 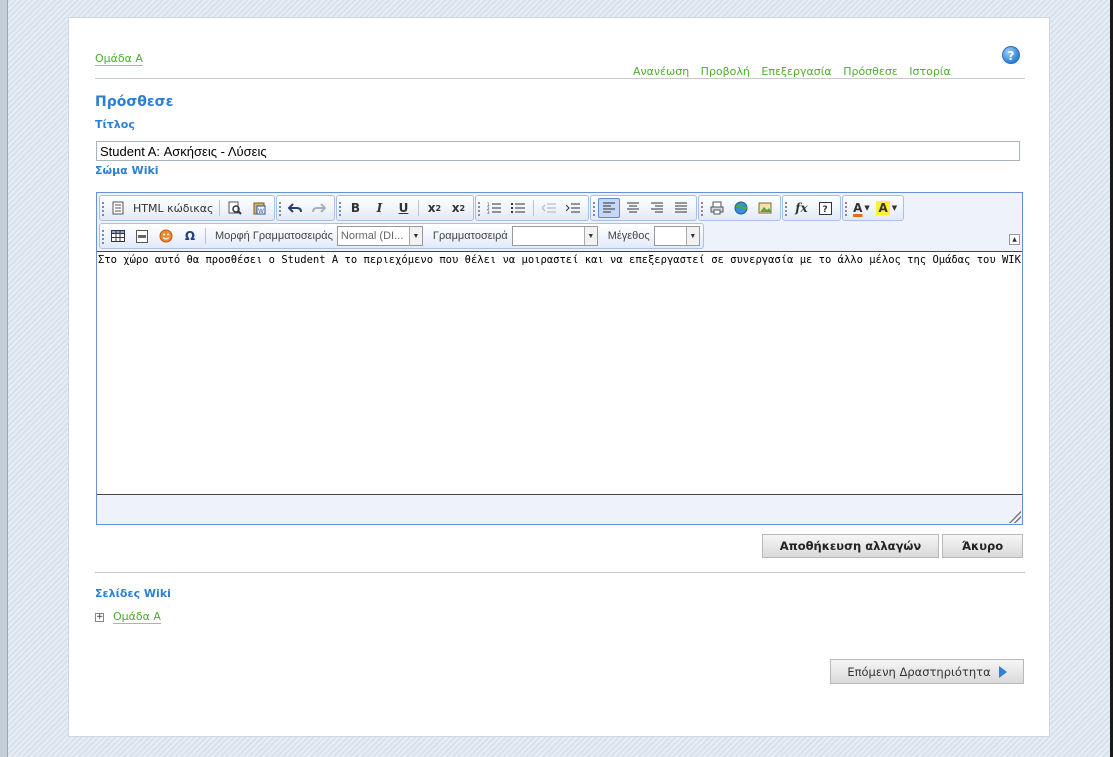 What do you see at coordinates (717, 208) in the screenshot?
I see `print-icon` at bounding box center [717, 208].